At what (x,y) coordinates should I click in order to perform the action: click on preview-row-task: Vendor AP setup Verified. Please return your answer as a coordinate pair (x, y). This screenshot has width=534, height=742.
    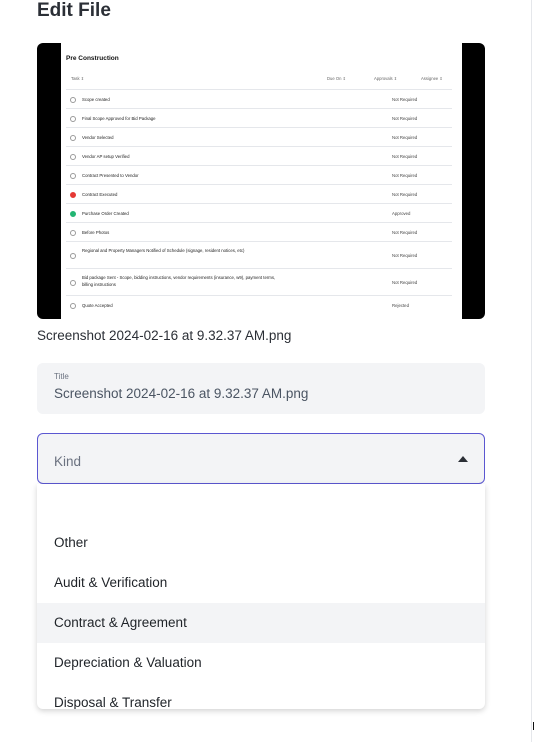
    Looking at the image, I should click on (106, 156).